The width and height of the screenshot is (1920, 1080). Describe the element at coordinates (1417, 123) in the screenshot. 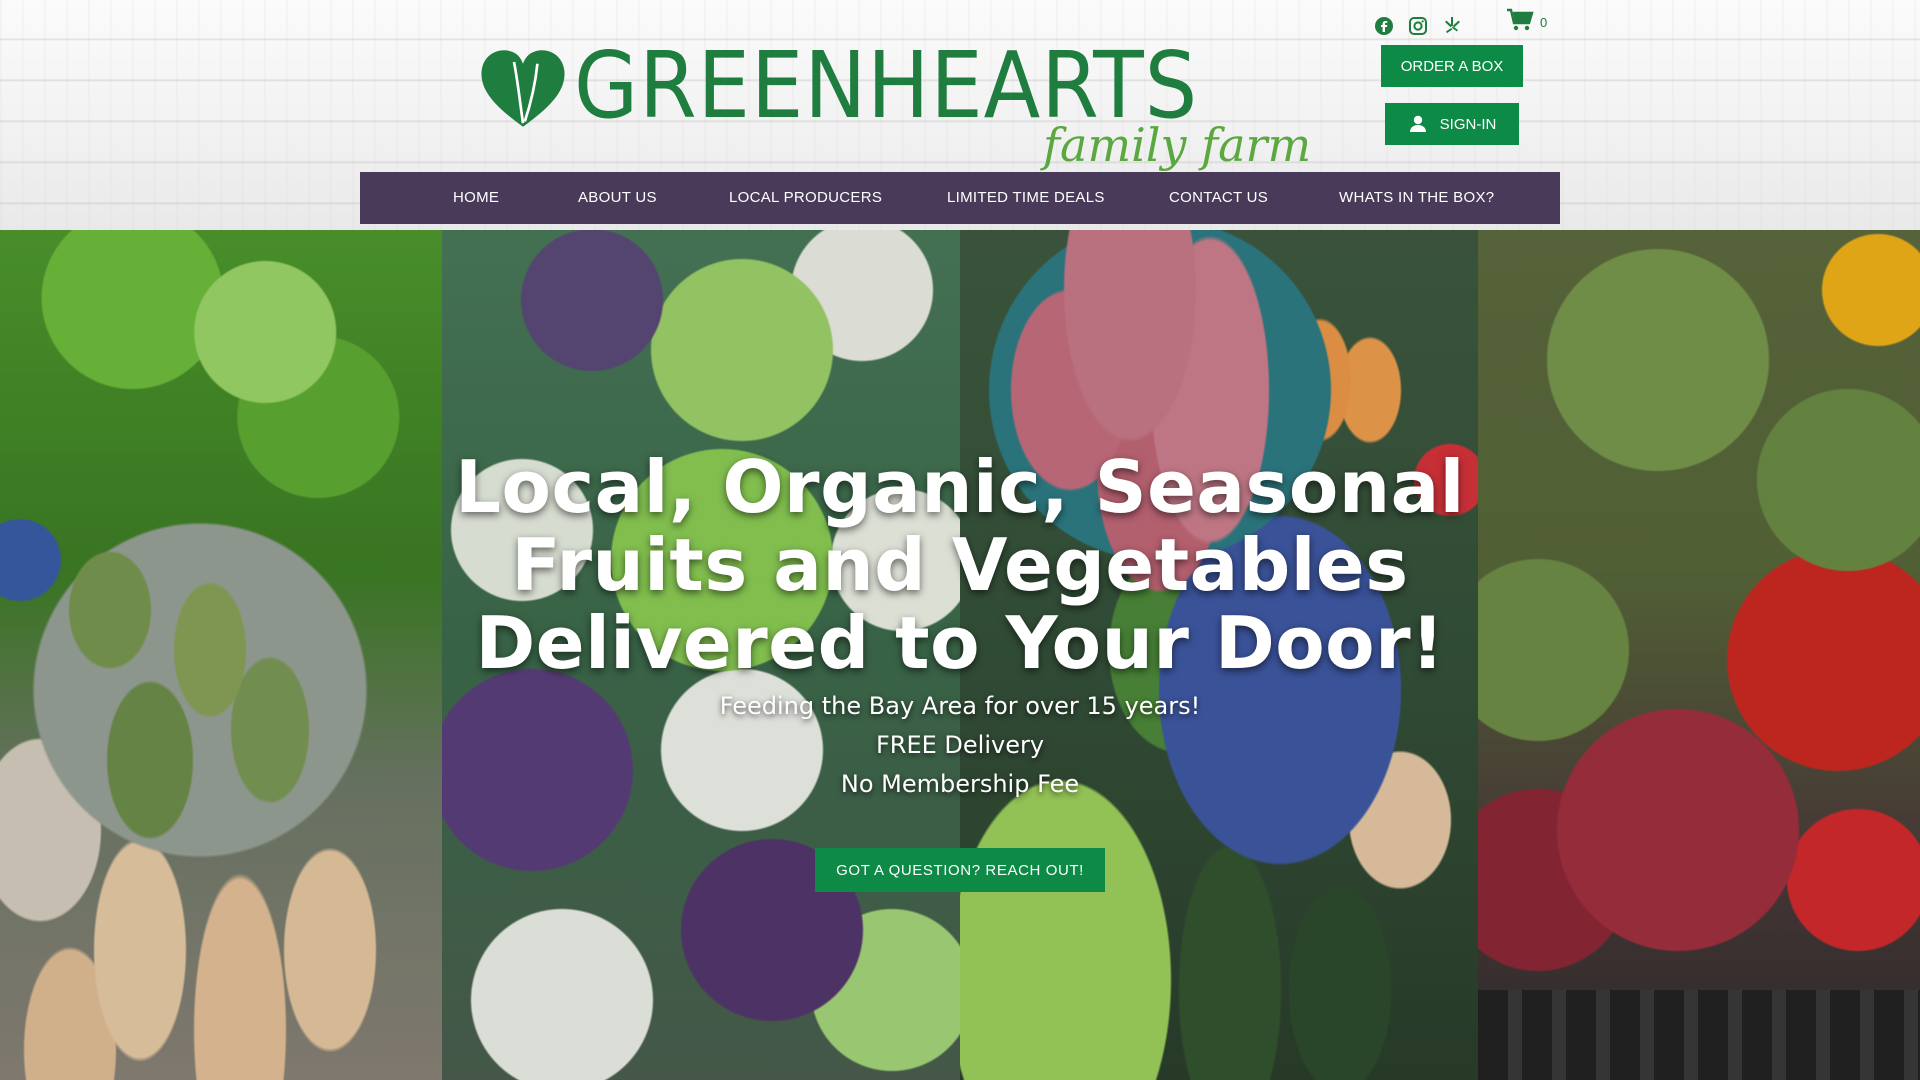

I see `user-icon` at that location.